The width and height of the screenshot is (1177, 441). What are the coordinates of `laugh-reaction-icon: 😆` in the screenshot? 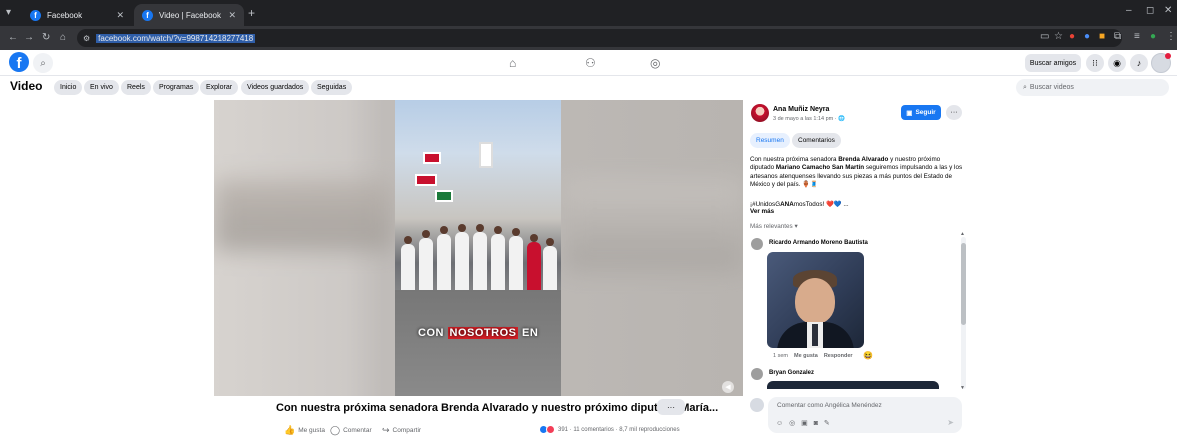 It's located at (868, 355).